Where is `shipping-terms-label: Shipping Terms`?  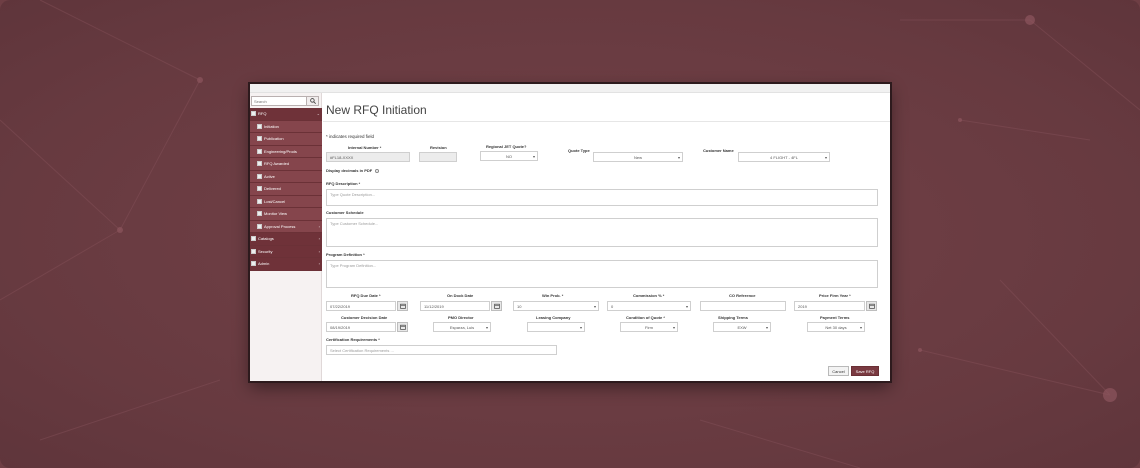
shipping-terms-label: Shipping Terms is located at coordinates (733, 317).